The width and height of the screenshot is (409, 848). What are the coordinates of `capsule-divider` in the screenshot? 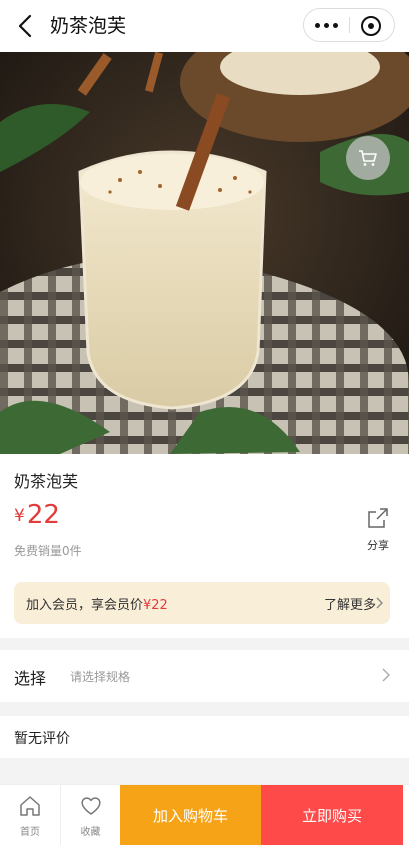 It's located at (349, 25).